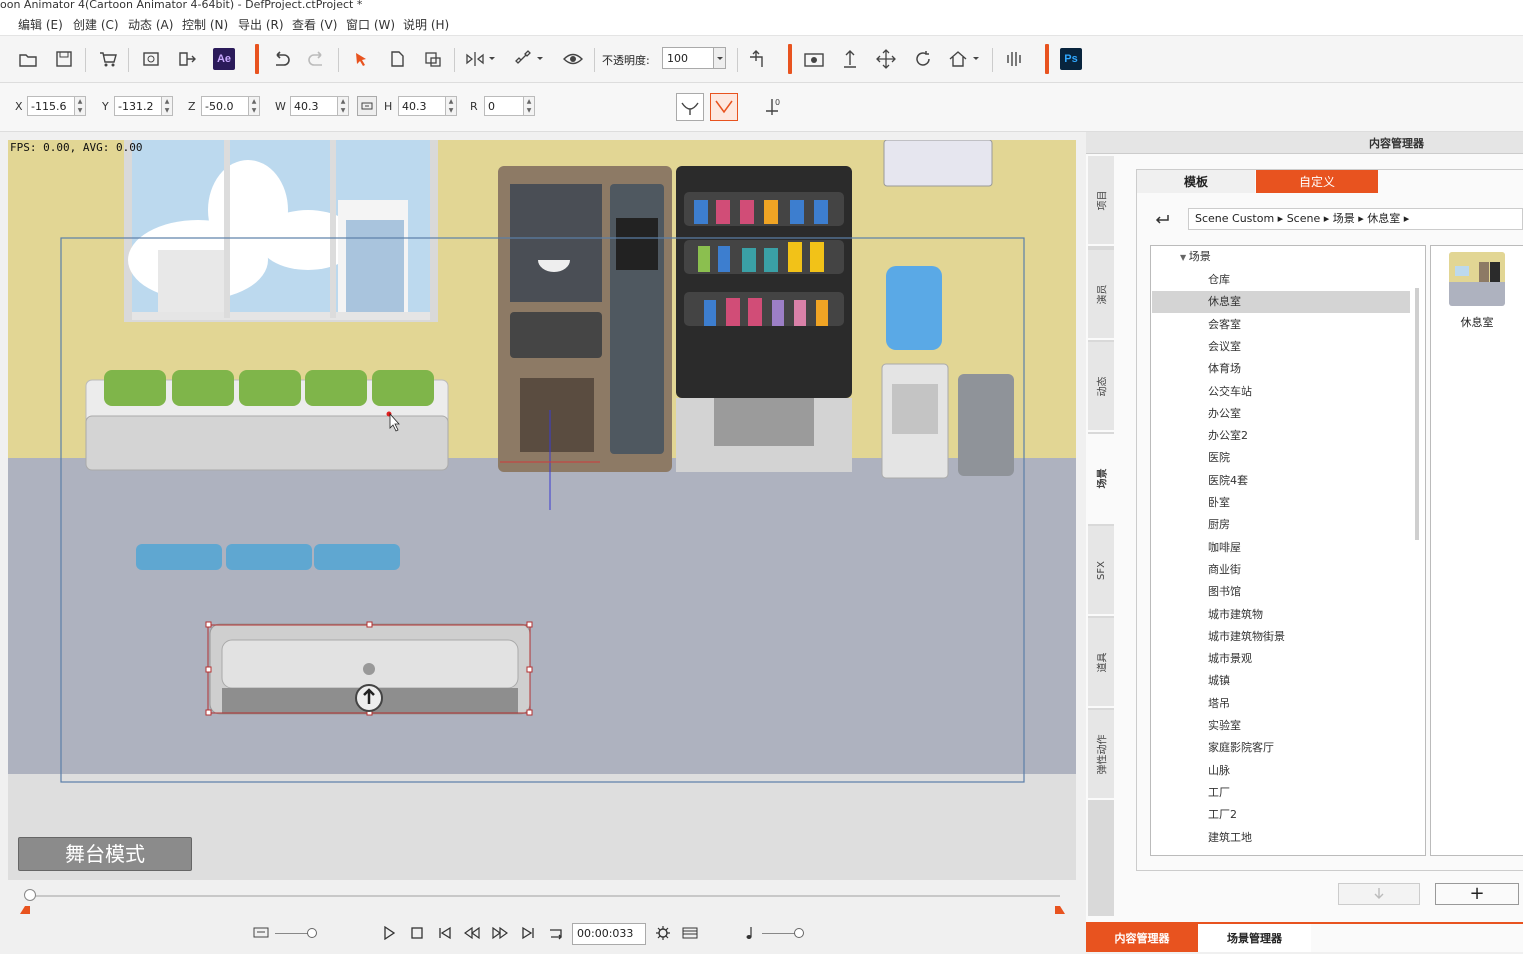  I want to click on attach-icon, so click(757, 59).